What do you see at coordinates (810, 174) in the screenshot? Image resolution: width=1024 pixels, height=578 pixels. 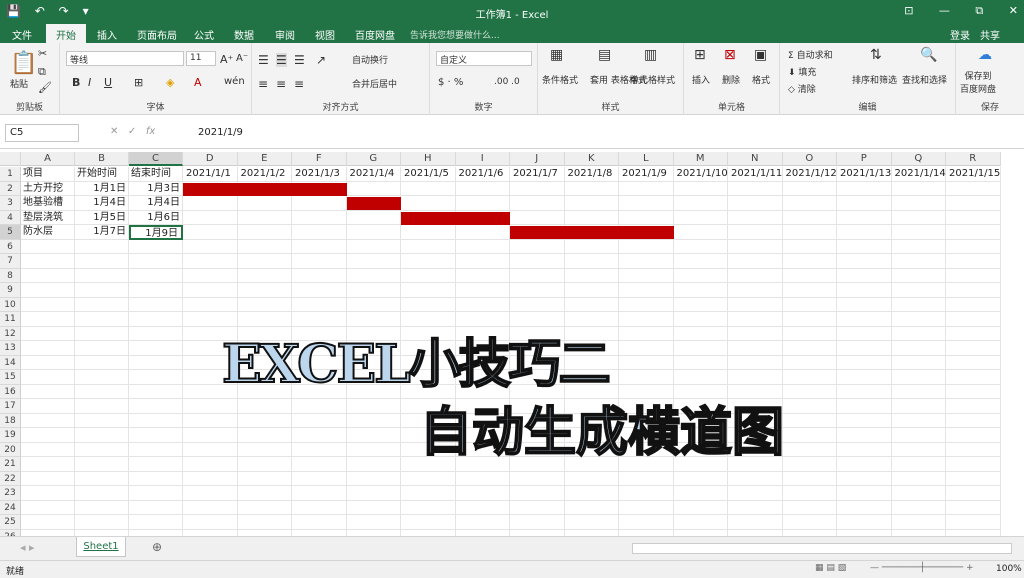 I see `date-header-cell: 2021/1/12` at bounding box center [810, 174].